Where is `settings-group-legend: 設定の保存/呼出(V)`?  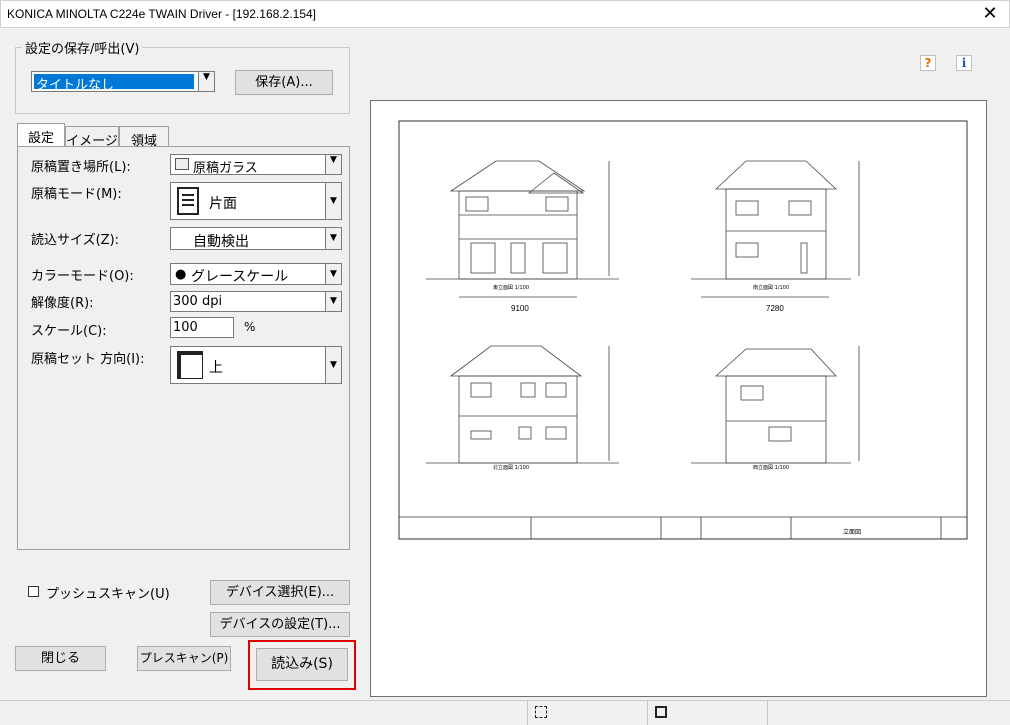 settings-group-legend: 設定の保存/呼出(V) is located at coordinates (82, 47).